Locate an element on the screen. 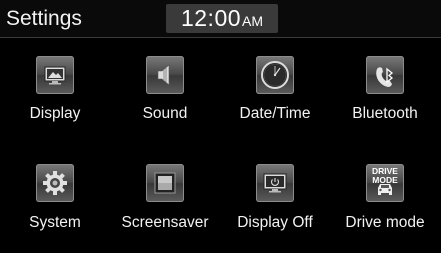  date-time-button: Date/Time is located at coordinates (275, 87).